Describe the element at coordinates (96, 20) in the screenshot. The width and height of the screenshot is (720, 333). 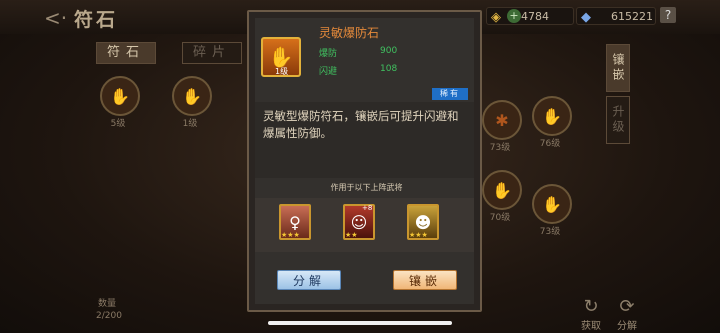
I see `page-title: 符石` at that location.